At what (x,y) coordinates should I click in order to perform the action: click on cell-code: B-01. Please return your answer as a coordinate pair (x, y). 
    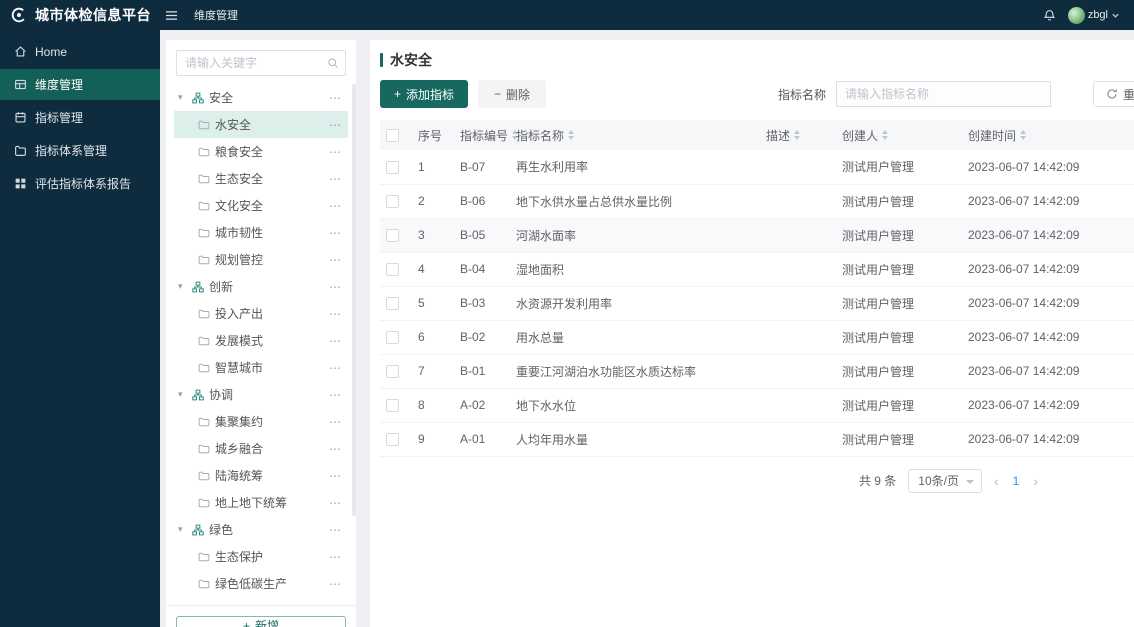
    Looking at the image, I should click on (482, 371).